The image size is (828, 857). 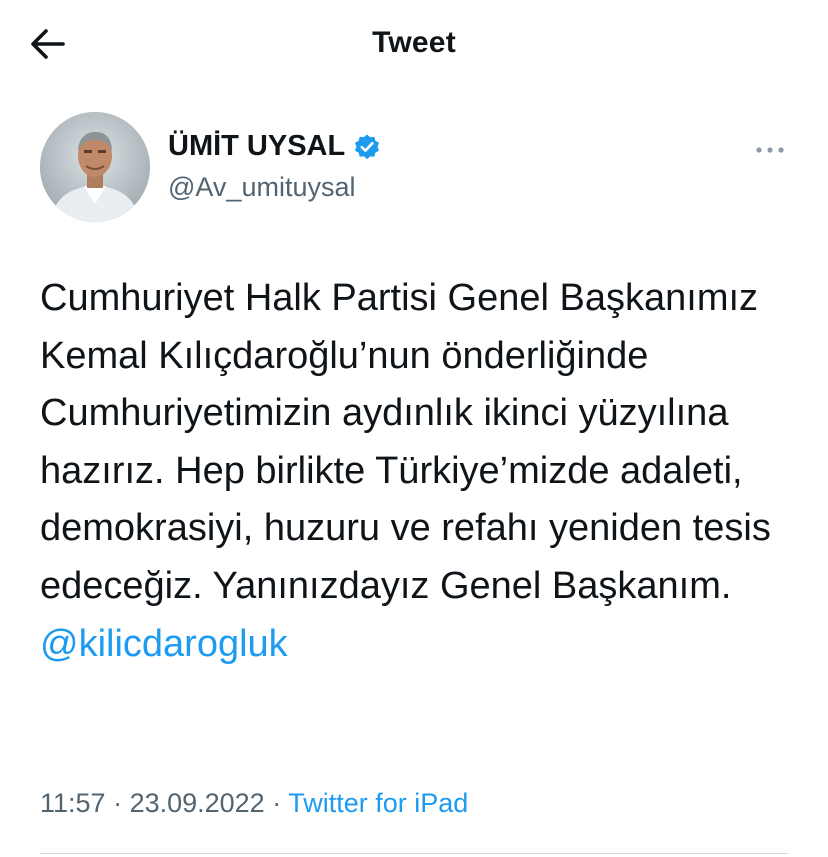 I want to click on display-name-row: ÜMİT UYSAL, so click(x=274, y=146).